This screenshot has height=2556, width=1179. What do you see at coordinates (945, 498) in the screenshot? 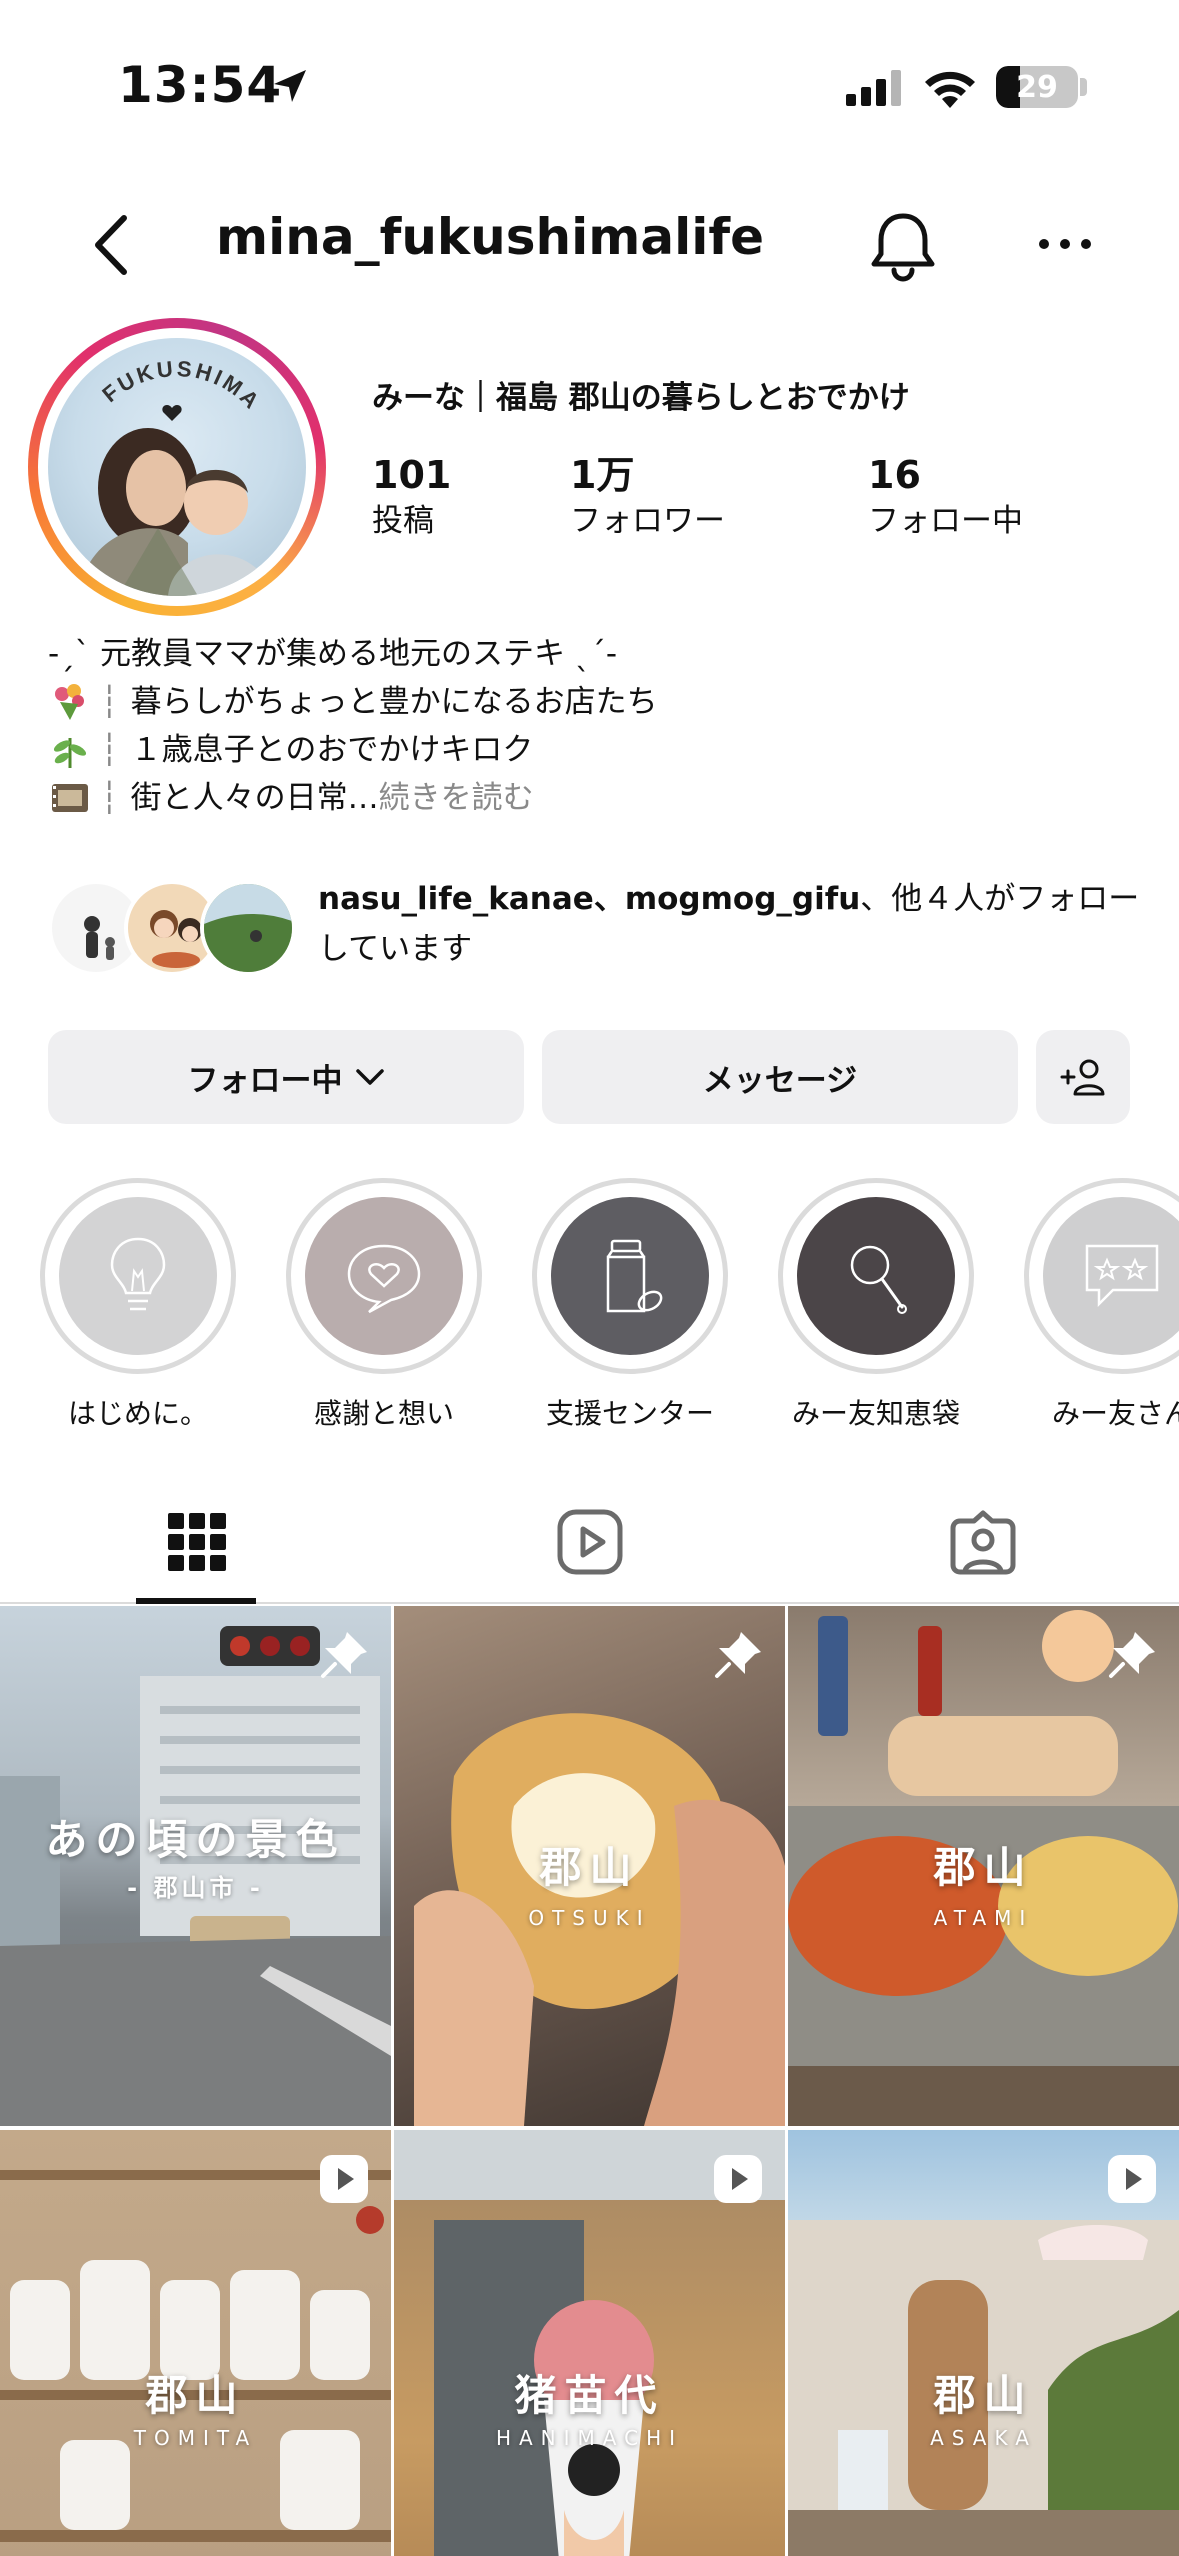
I see `stat-following: 16 フォロー中` at bounding box center [945, 498].